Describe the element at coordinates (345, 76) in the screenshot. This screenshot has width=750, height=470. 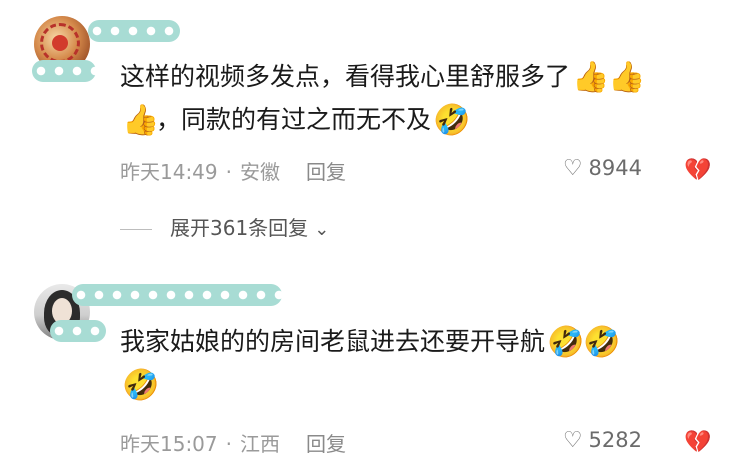
I see `comment-text-part: 这样的视频多发点，看得我心里舒服多了` at that location.